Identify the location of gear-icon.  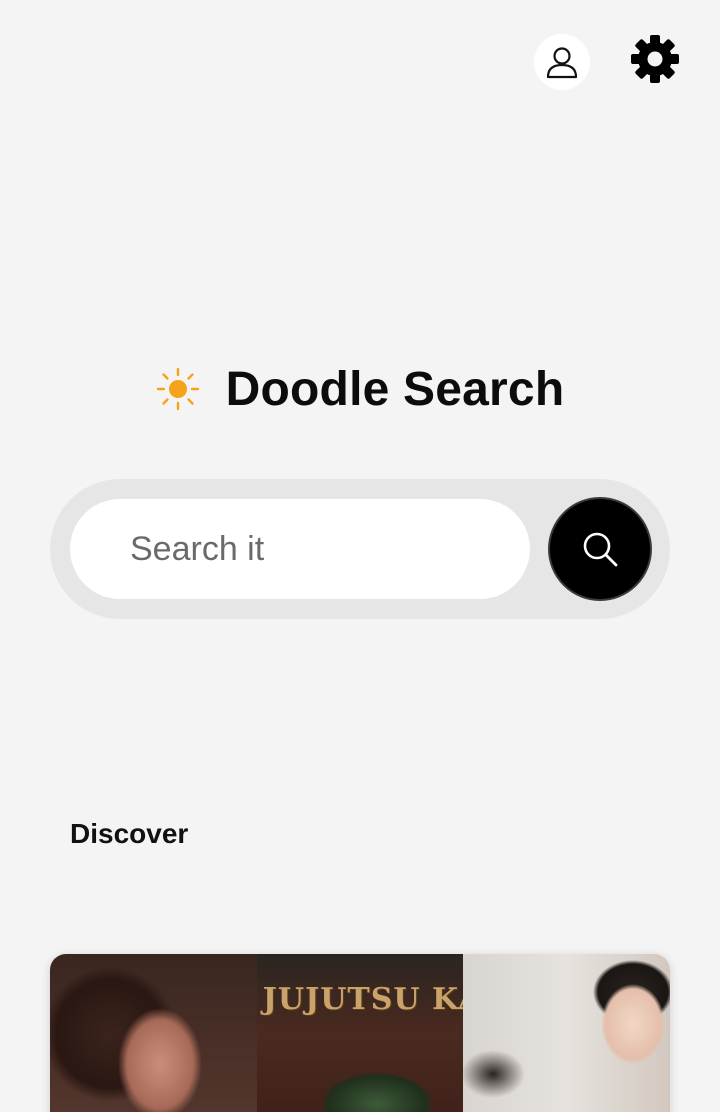
(655, 59).